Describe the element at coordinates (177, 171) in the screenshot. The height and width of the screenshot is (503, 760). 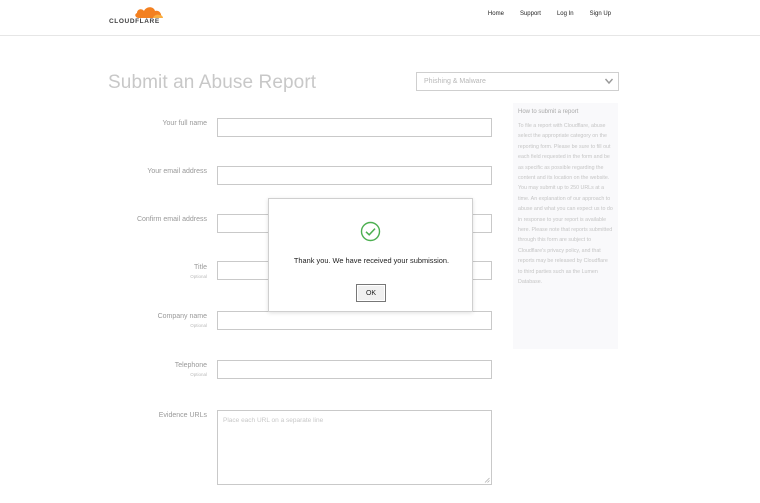
I see `email-label: Your email address` at that location.